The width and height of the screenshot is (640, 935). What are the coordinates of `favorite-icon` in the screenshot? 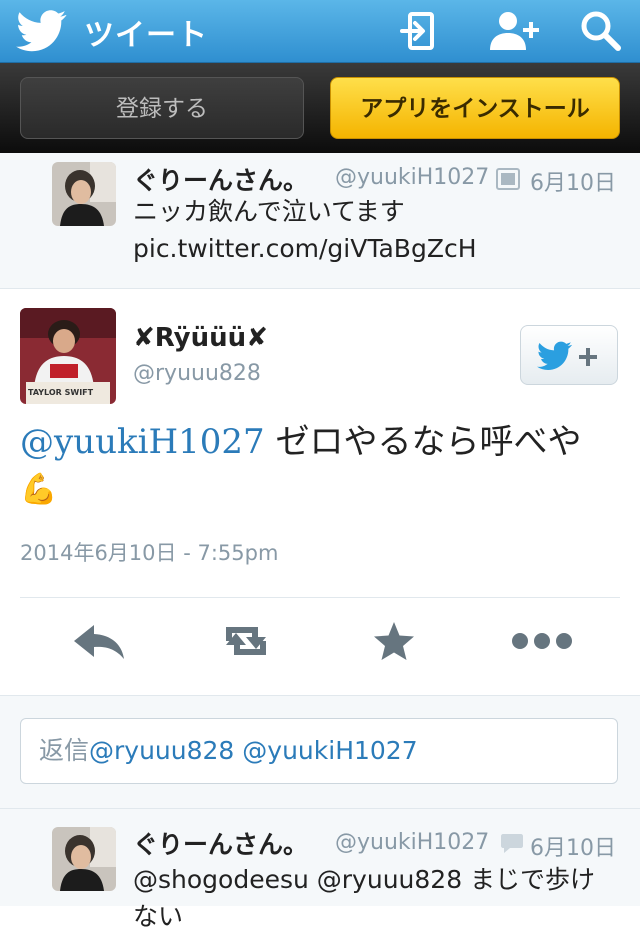 It's located at (394, 641).